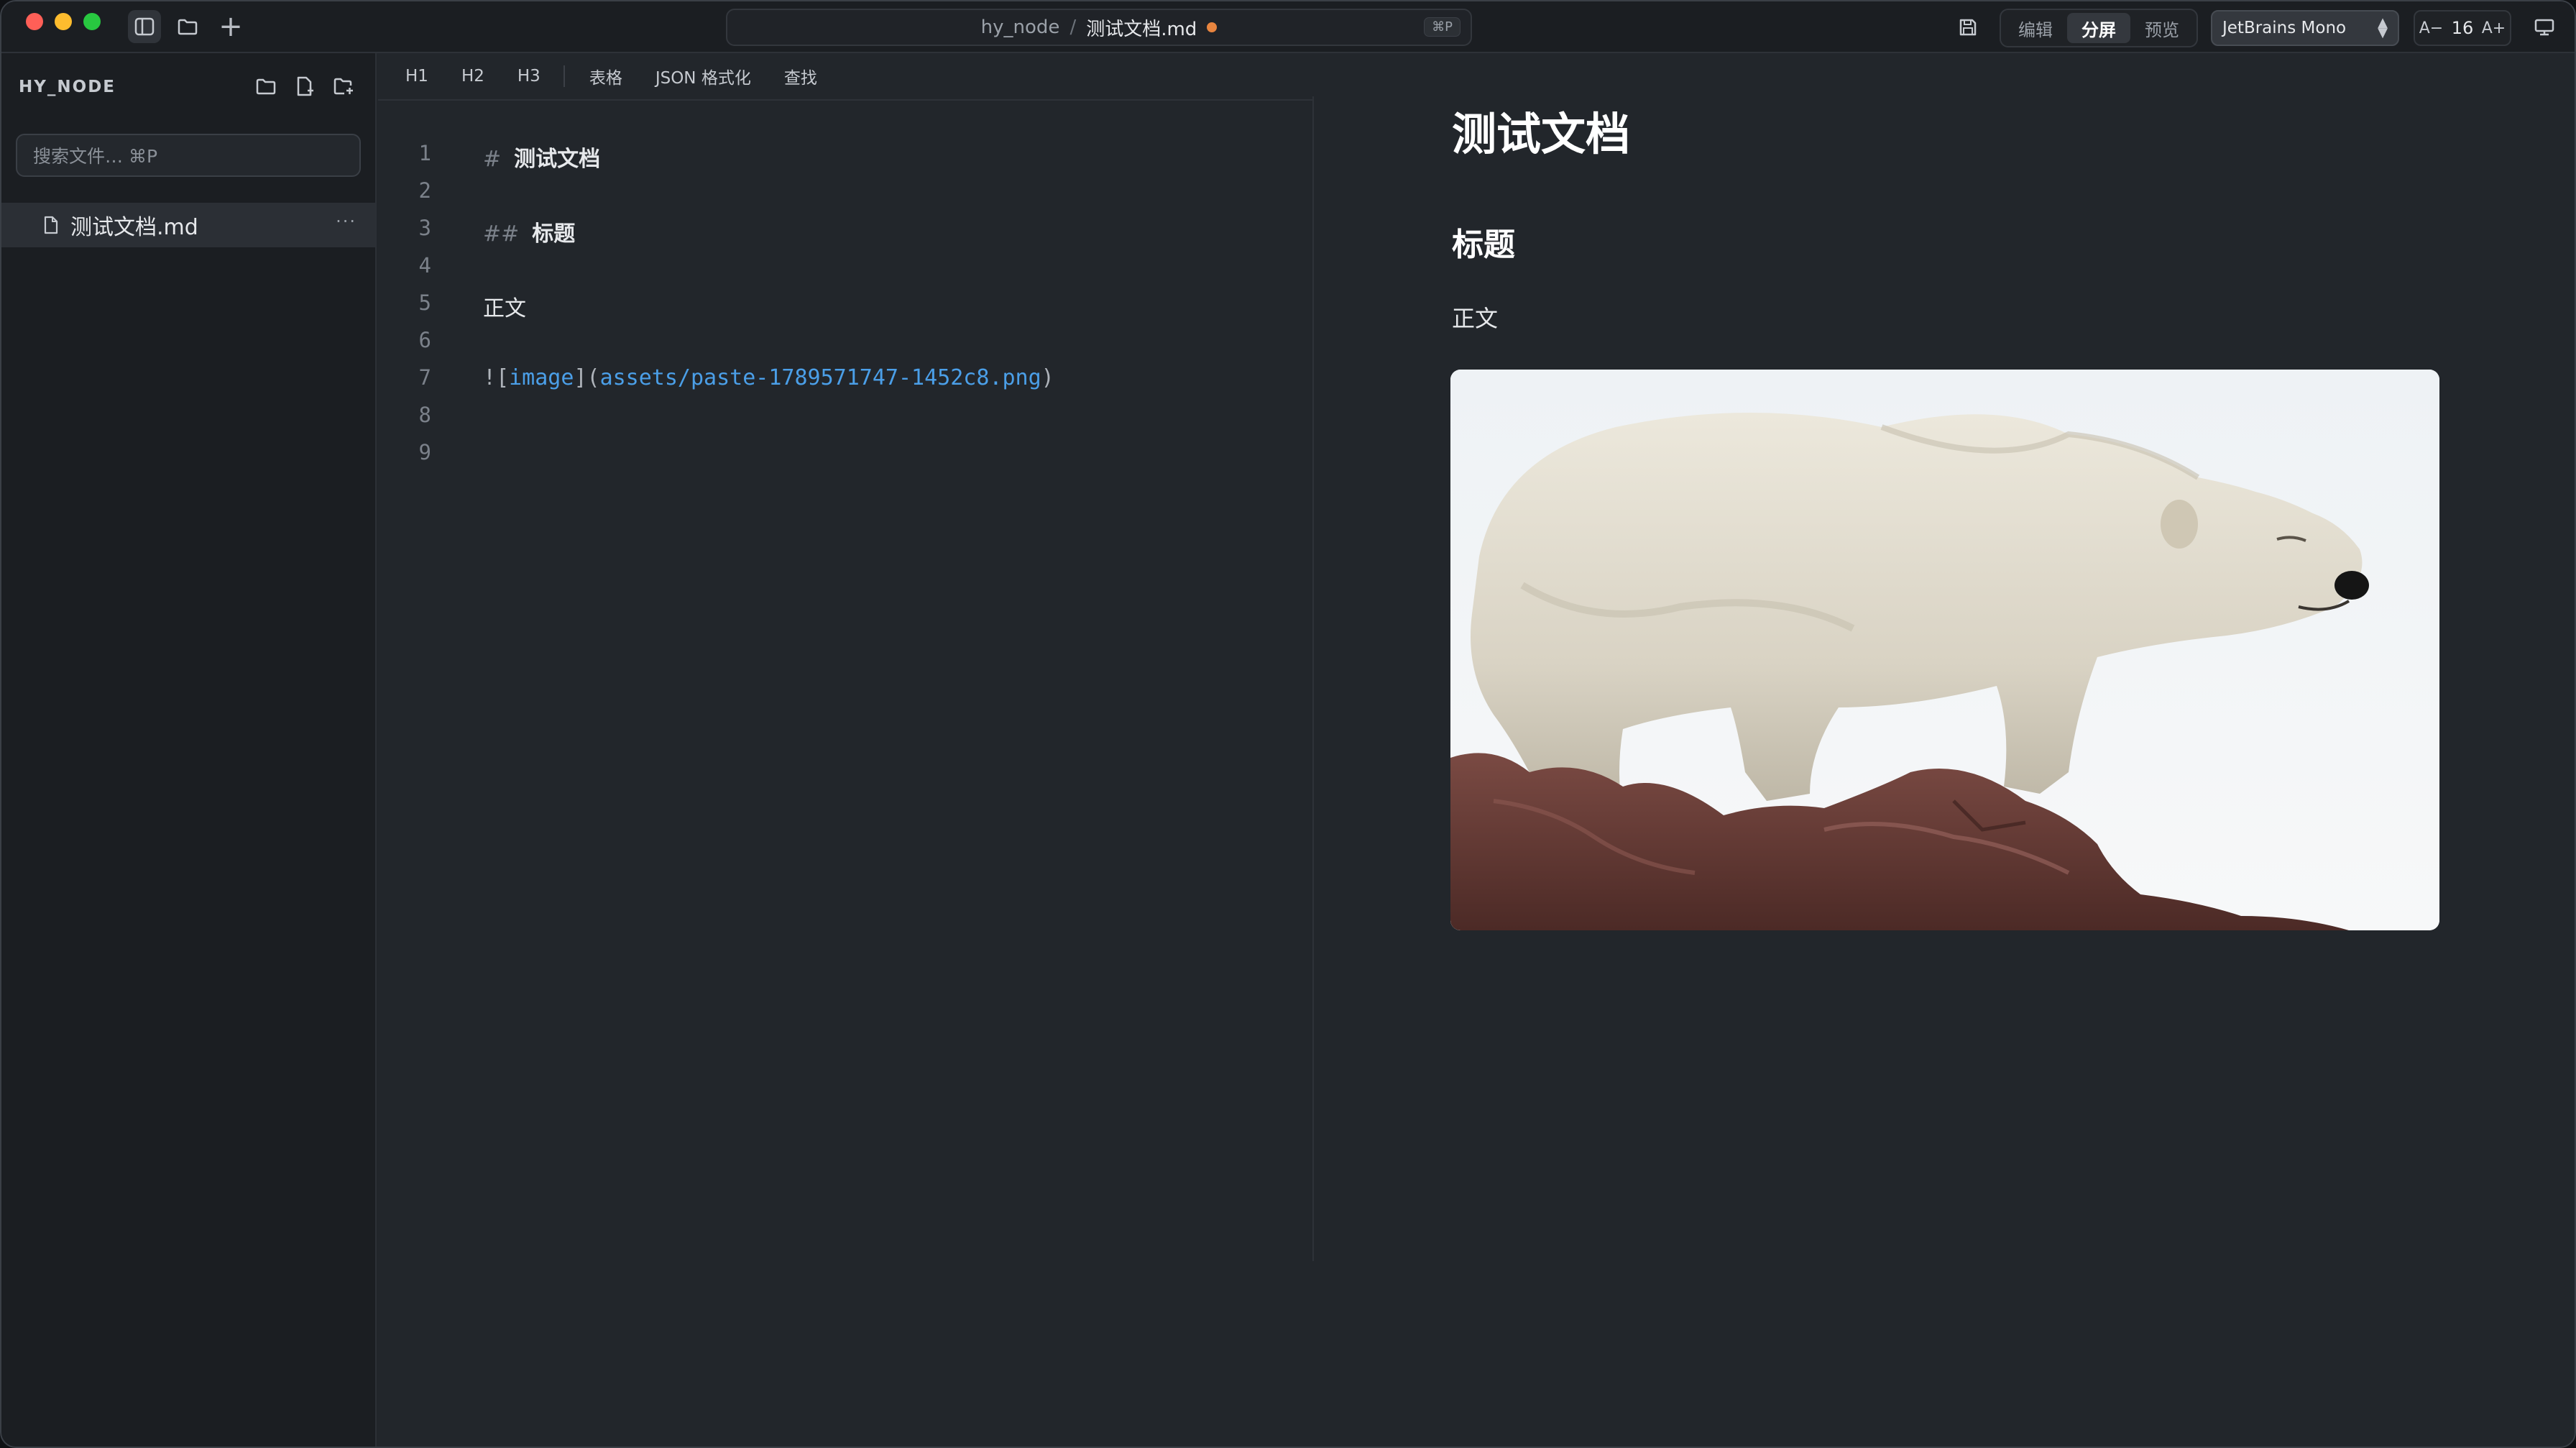 This screenshot has height=1448, width=2576. Describe the element at coordinates (67, 87) in the screenshot. I see `workspace-title: HY_NODE` at that location.